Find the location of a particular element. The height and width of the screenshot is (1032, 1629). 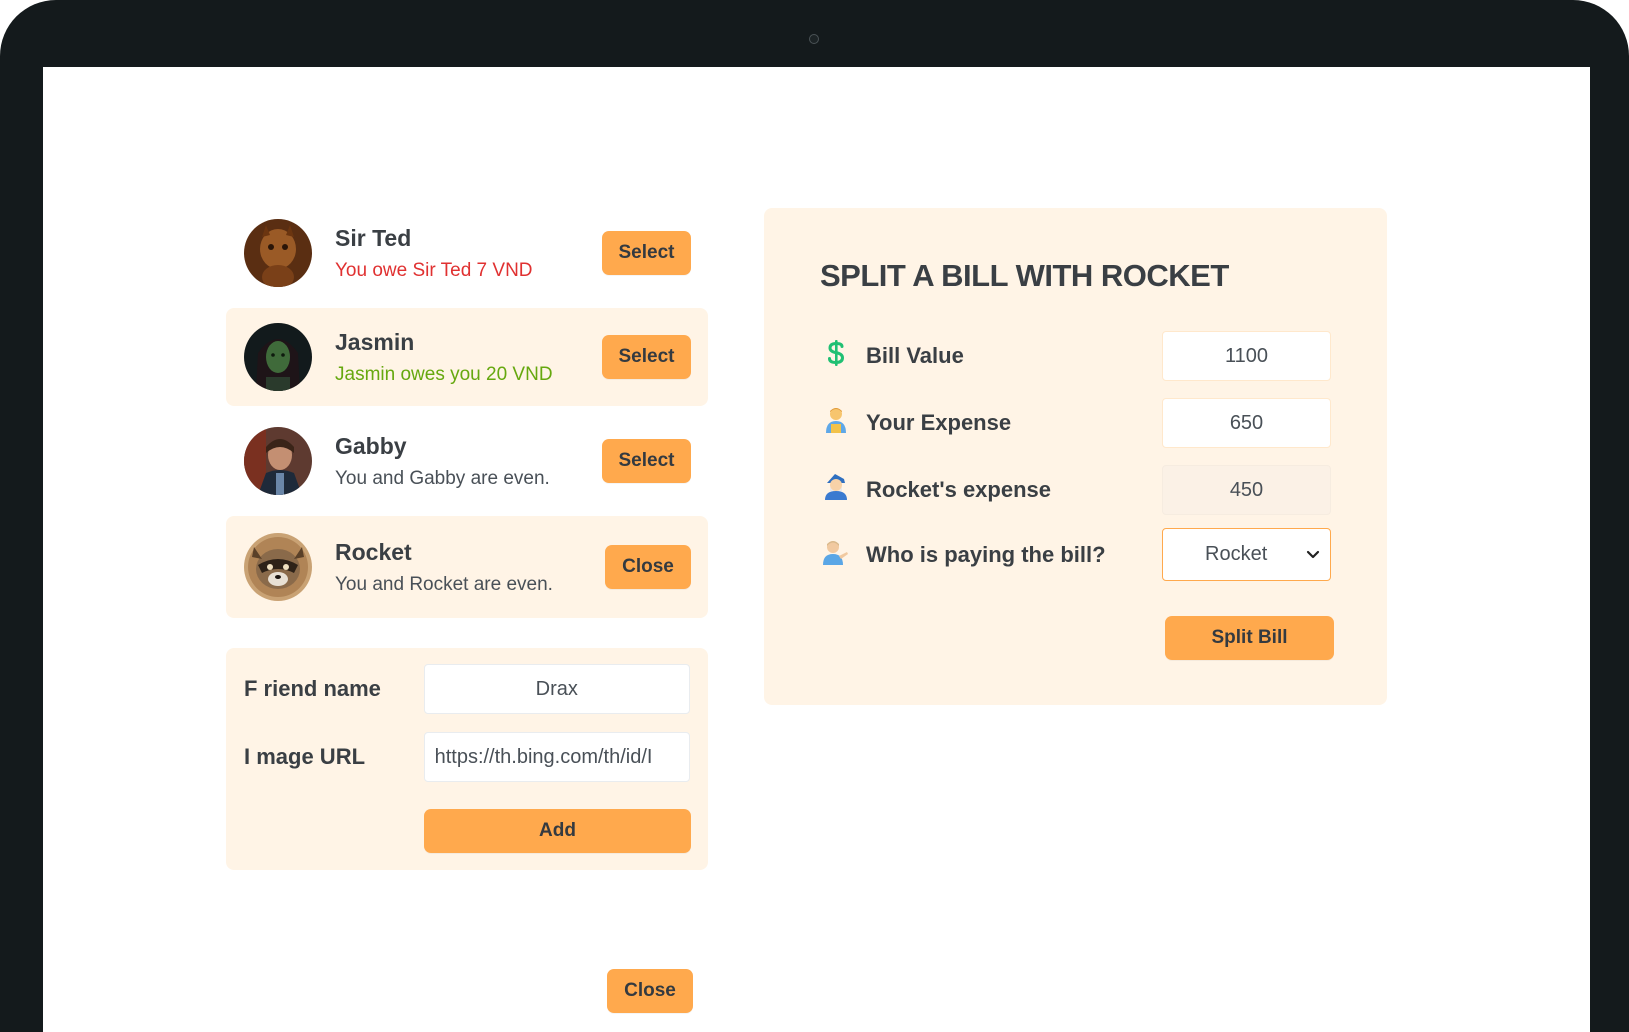

bill-value-label: Bill Value is located at coordinates (915, 355).